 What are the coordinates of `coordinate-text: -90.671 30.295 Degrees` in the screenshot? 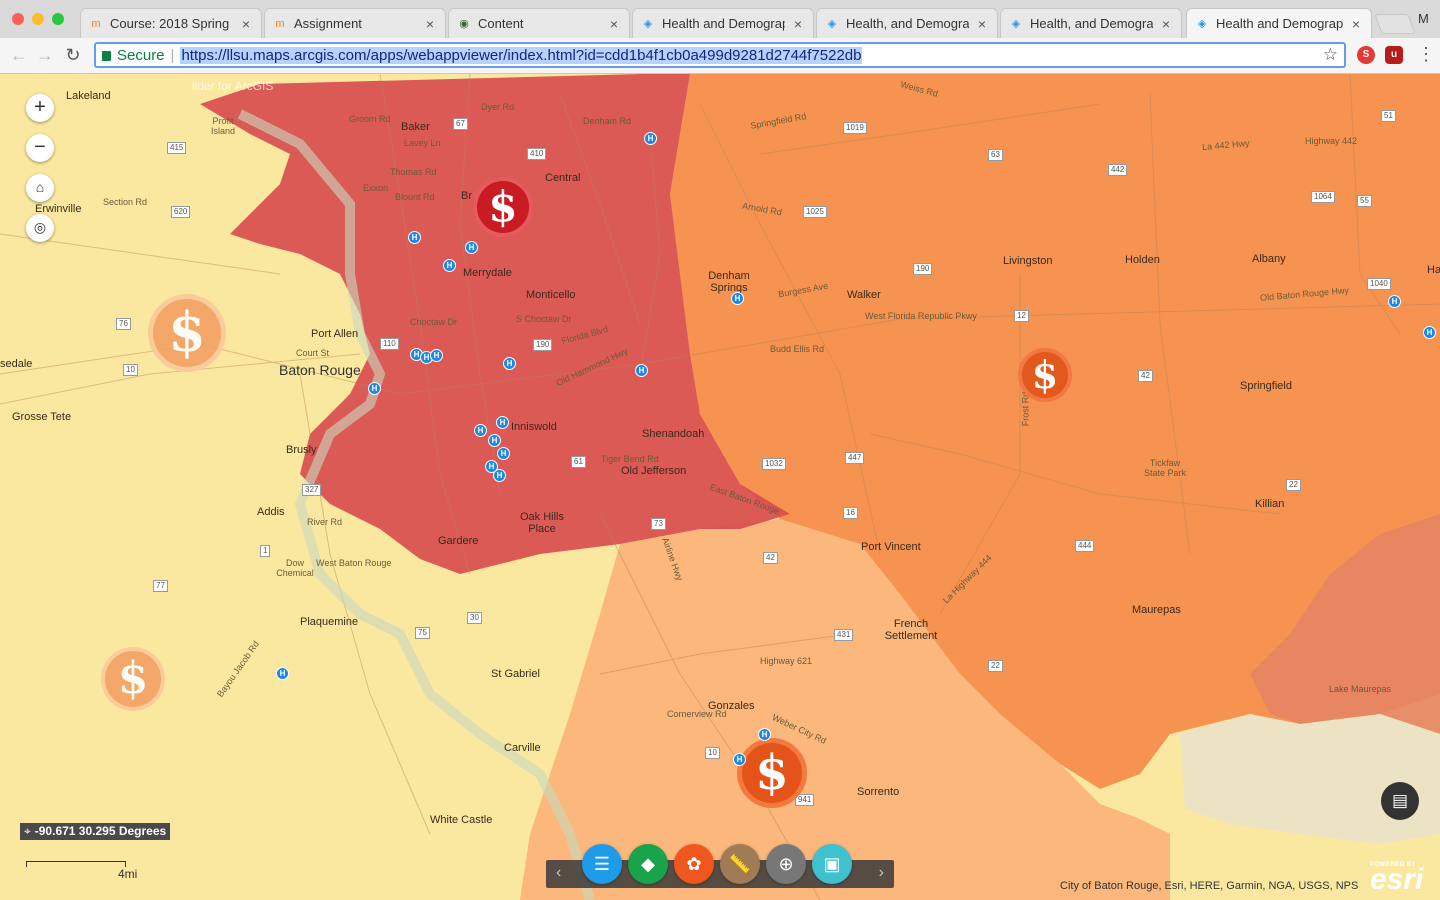 It's located at (100, 831).